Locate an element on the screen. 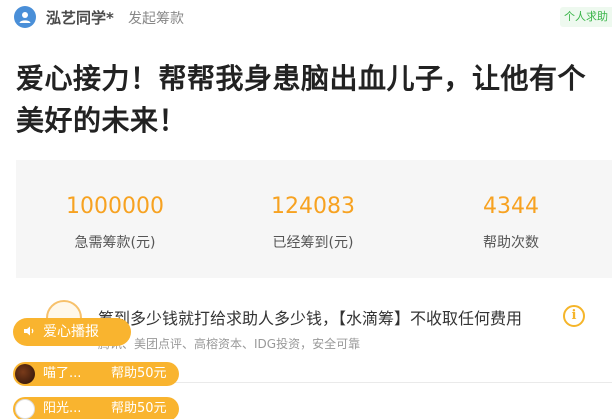  stat-value: 1000000 is located at coordinates (115, 206).